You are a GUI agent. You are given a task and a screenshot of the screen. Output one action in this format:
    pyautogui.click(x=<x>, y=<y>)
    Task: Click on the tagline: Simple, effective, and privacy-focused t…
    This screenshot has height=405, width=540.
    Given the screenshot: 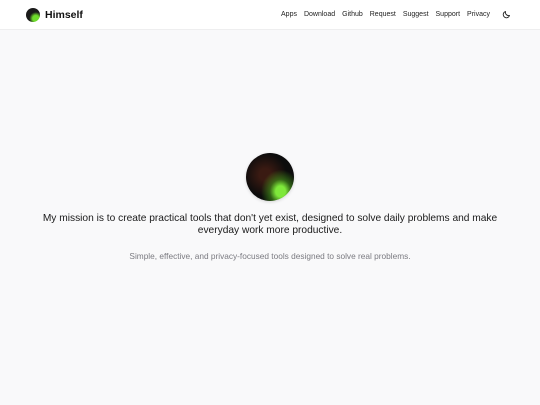 What is the action you would take?
    pyautogui.click(x=270, y=256)
    